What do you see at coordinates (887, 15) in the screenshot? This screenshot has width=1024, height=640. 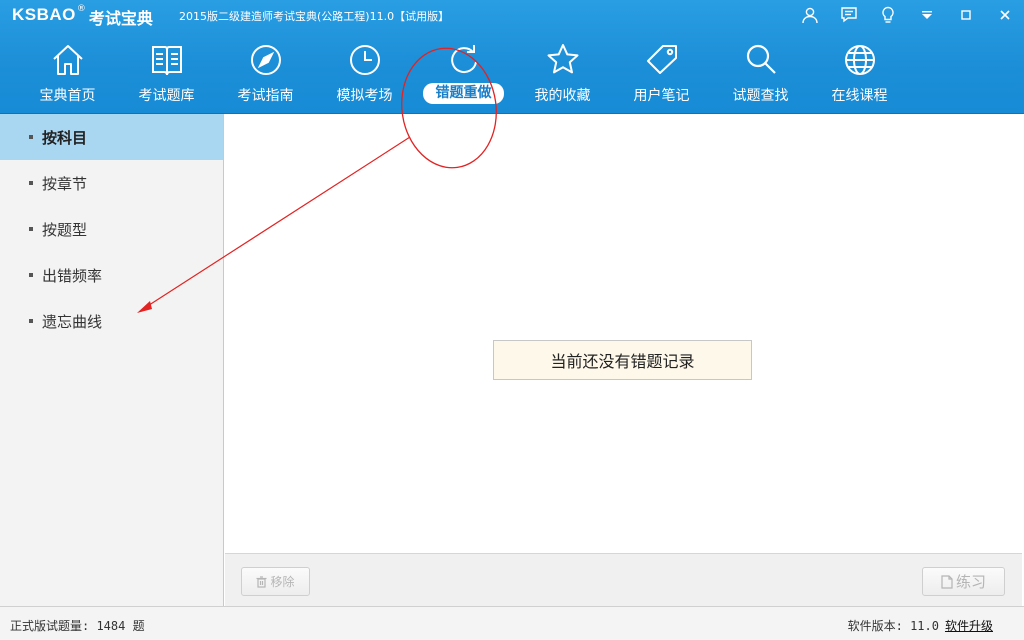 I see `lightbulb-icon` at bounding box center [887, 15].